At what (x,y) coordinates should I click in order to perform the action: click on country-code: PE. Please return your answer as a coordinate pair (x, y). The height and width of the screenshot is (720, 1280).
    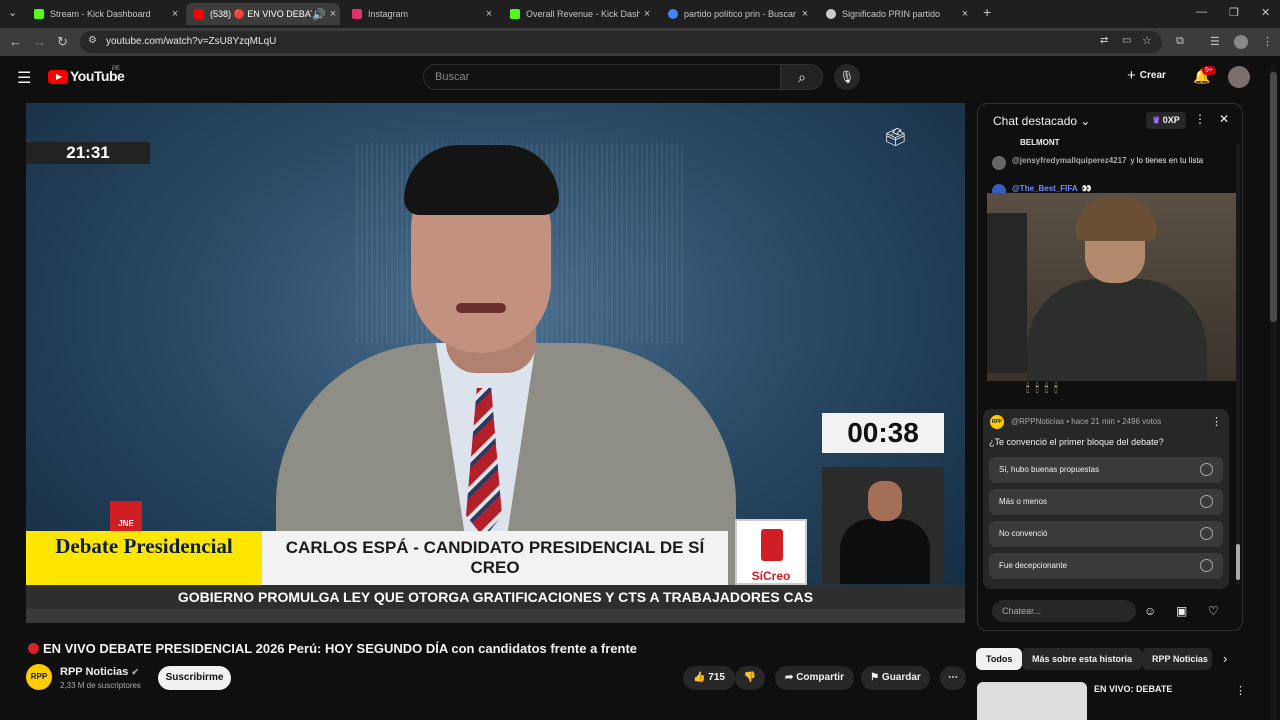
    Looking at the image, I should click on (116, 69).